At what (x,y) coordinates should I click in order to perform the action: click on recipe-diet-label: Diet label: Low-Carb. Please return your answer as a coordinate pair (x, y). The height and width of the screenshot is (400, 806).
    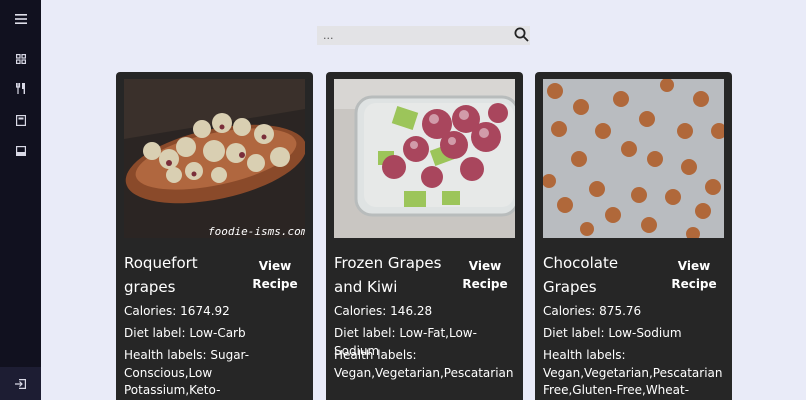
    Looking at the image, I should click on (185, 333).